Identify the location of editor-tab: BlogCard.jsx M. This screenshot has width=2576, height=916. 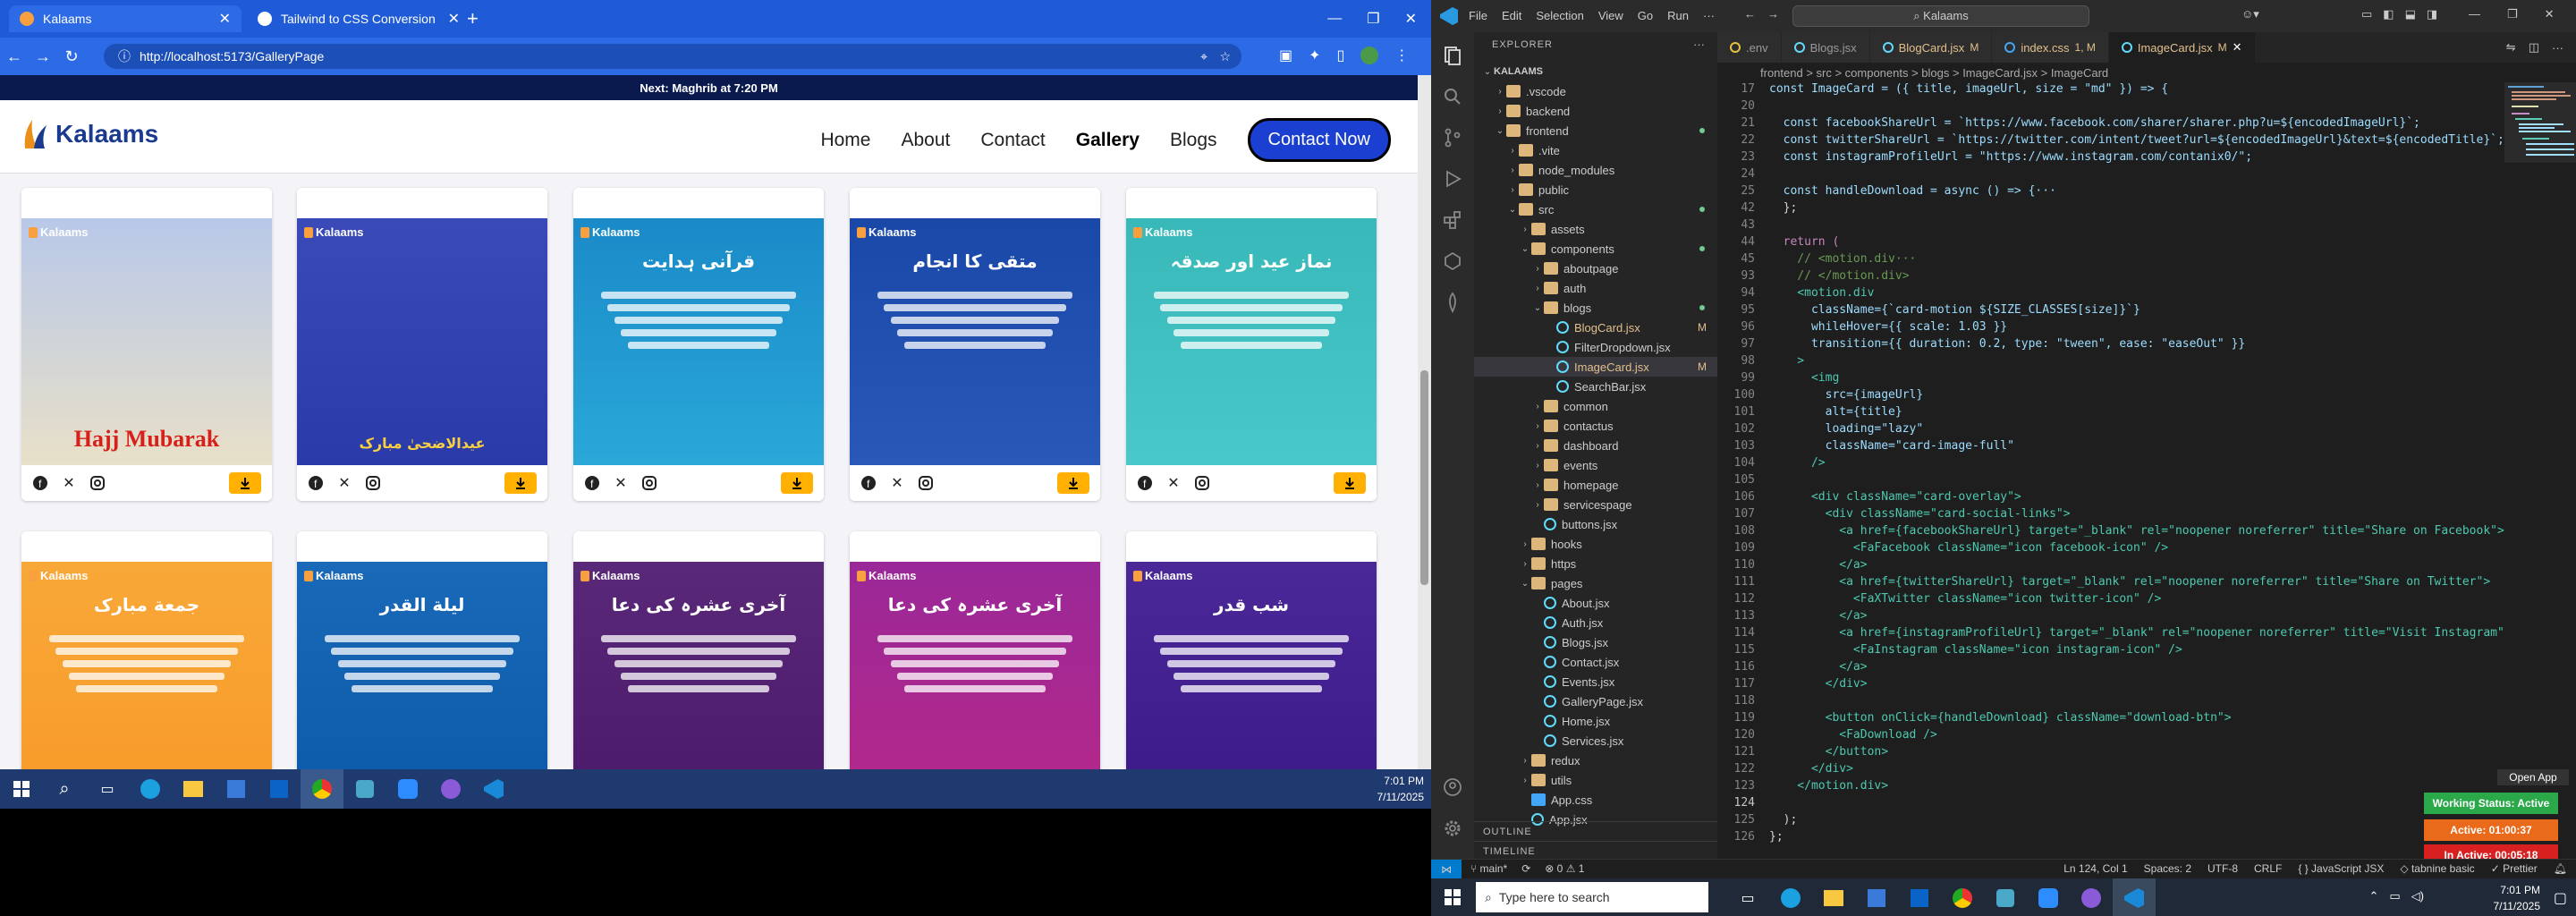
(1931, 47).